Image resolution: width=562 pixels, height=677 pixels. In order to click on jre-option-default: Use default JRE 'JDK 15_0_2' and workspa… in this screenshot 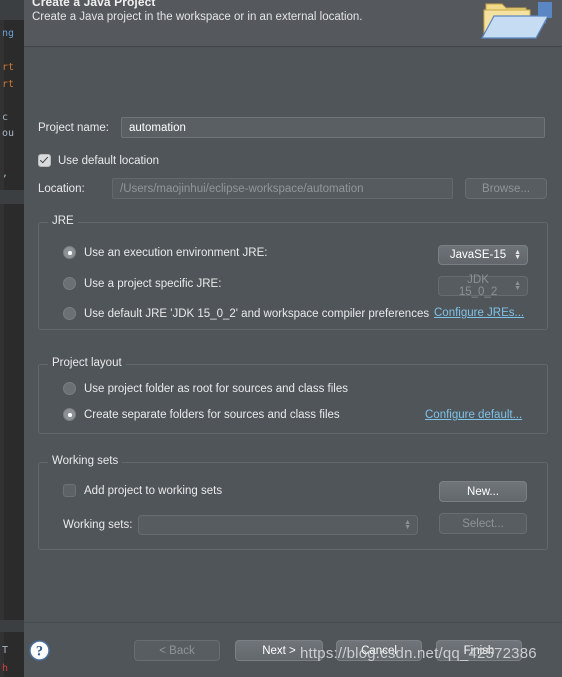, I will do `click(246, 313)`.